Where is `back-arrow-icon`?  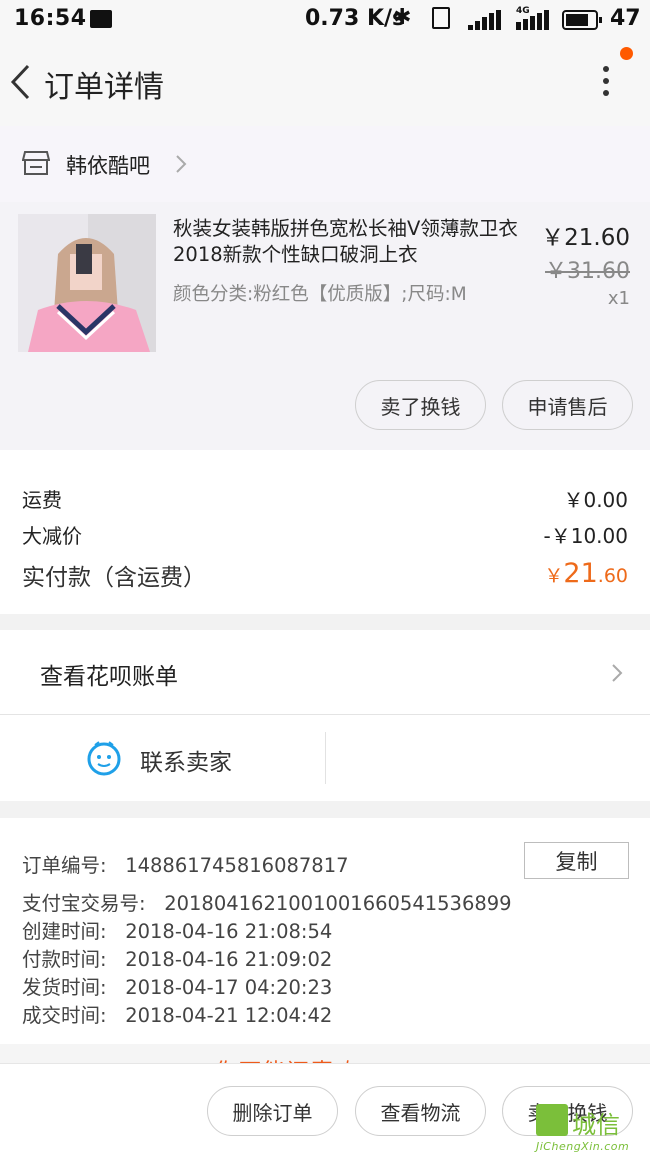
back-arrow-icon is located at coordinates (23, 82).